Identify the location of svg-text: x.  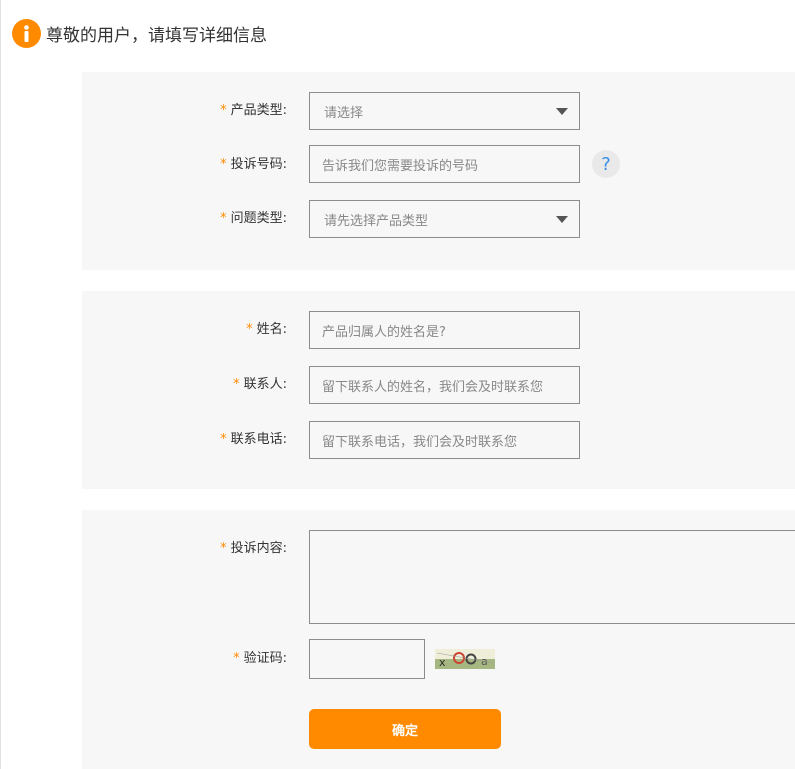
(442, 662).